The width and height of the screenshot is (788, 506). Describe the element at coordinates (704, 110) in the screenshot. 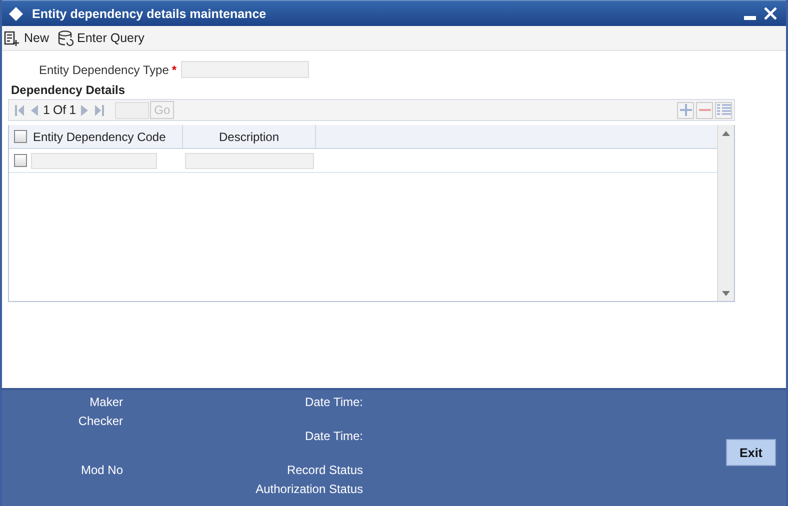

I see `delete-row-button` at that location.